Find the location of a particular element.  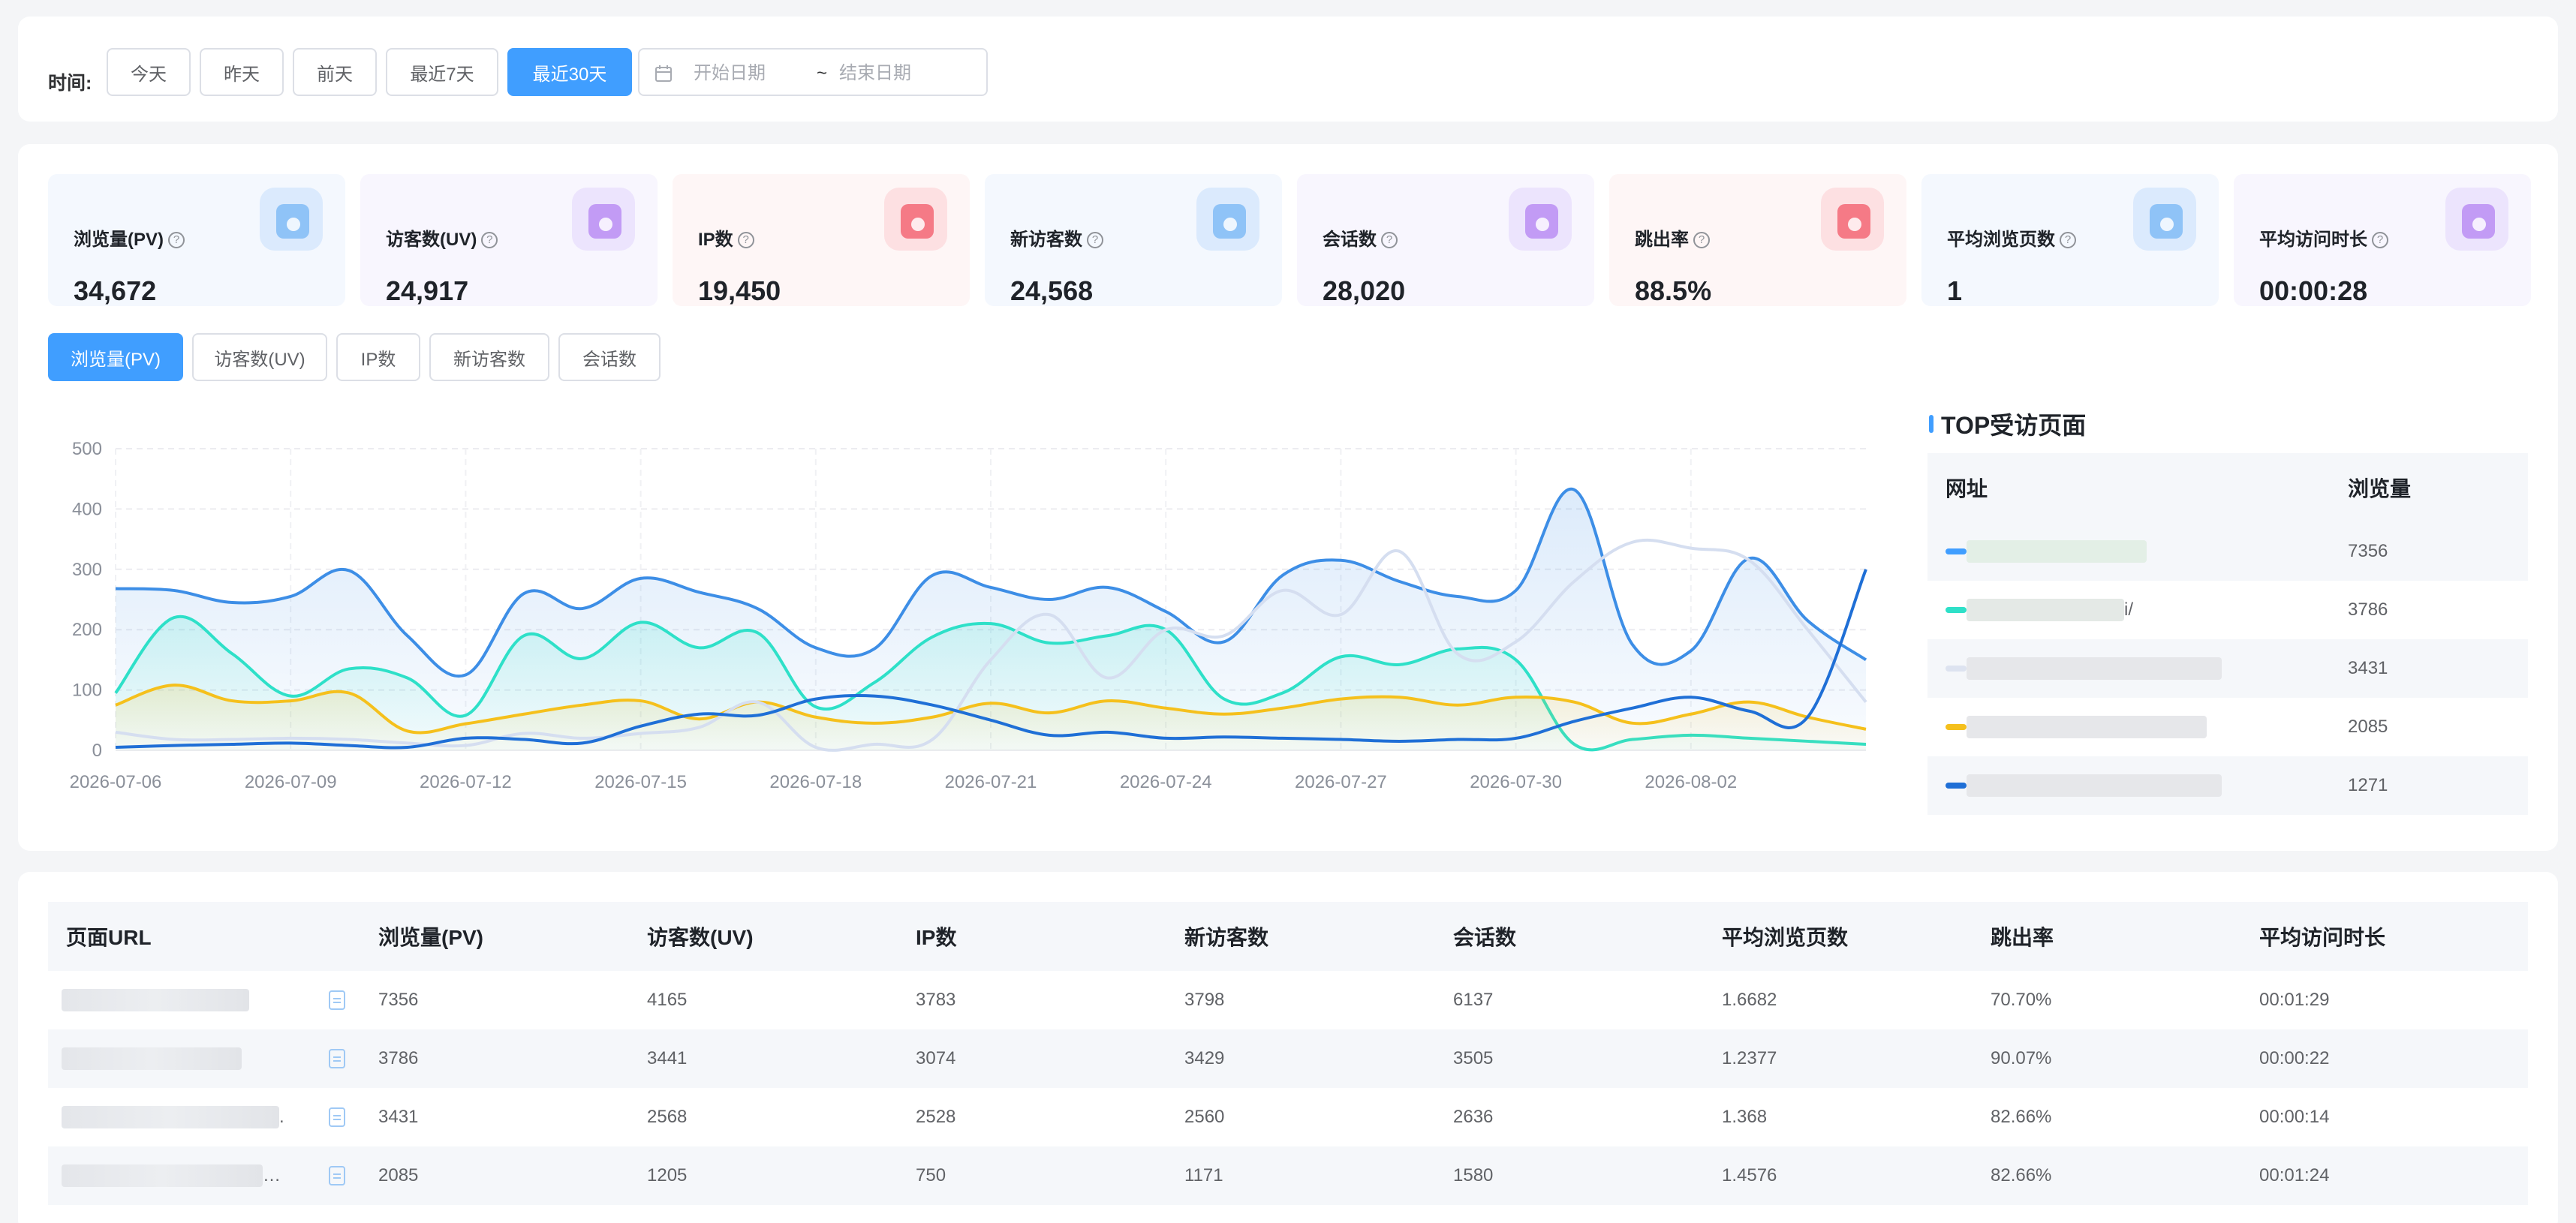

today-button: 今天 is located at coordinates (149, 72).